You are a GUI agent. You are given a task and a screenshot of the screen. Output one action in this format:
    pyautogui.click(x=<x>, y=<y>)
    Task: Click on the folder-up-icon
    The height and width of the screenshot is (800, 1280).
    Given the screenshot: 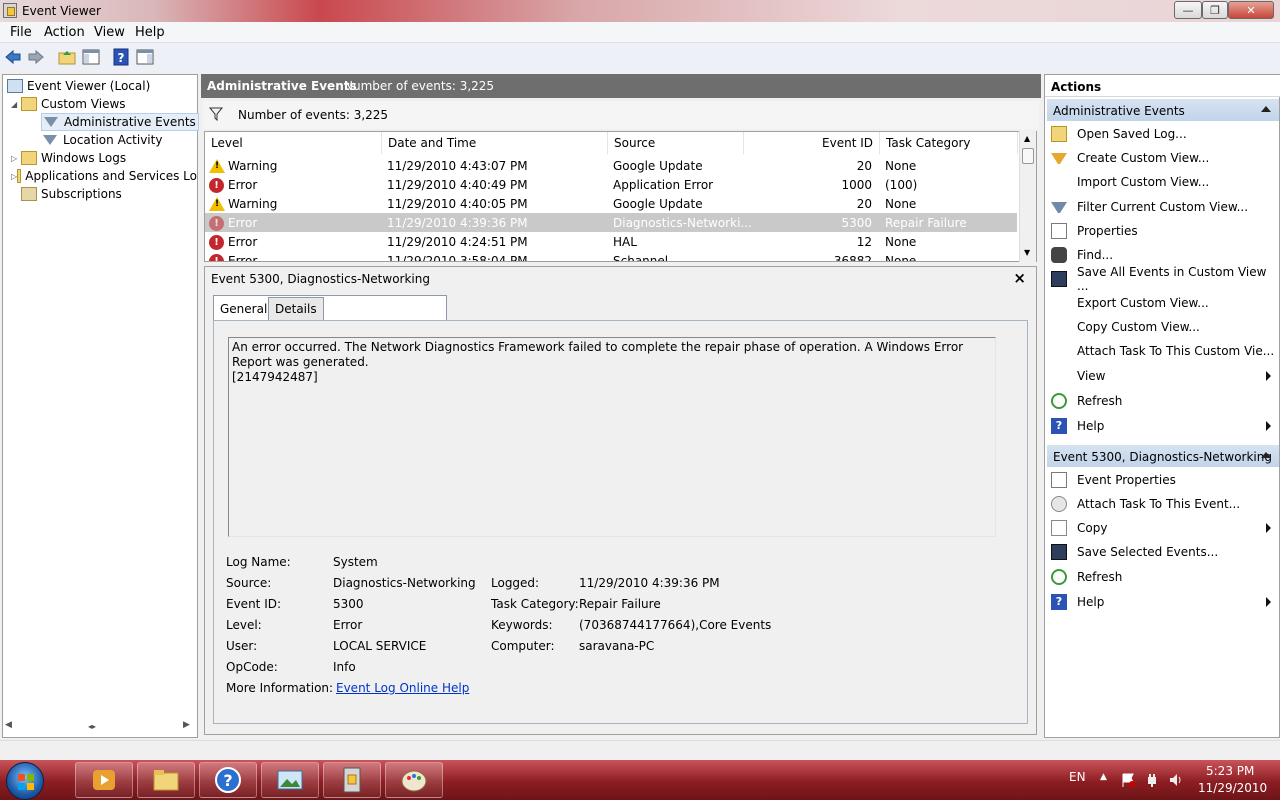 What is the action you would take?
    pyautogui.click(x=67, y=57)
    